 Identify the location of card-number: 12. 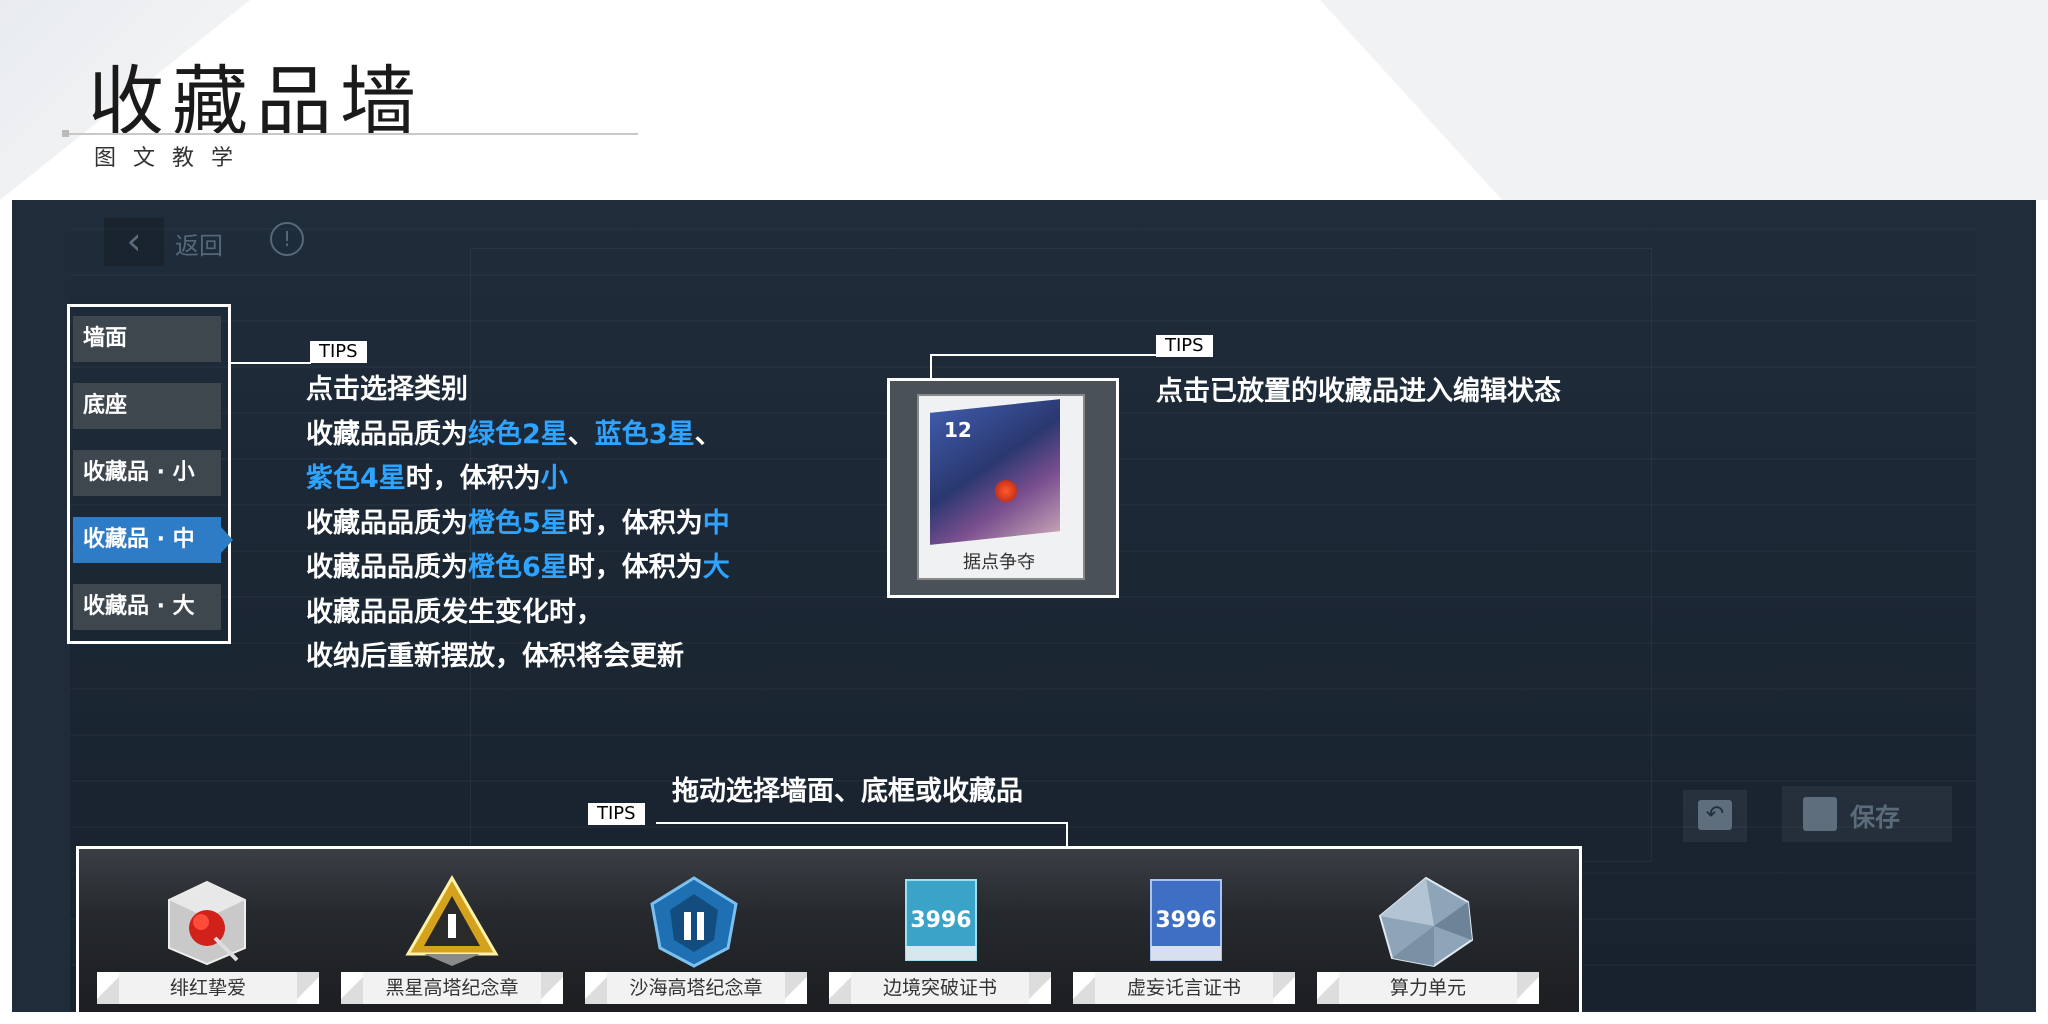
(958, 430).